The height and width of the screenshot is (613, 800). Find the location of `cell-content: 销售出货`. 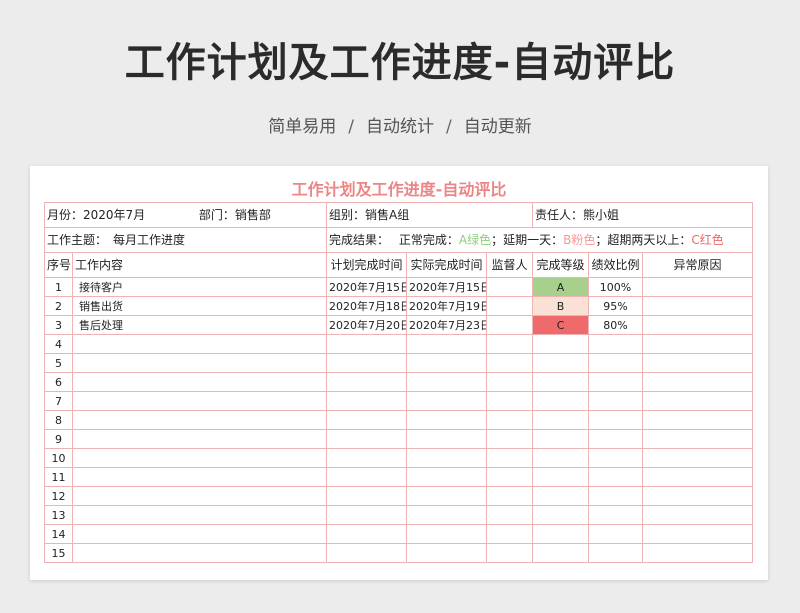

cell-content: 销售出货 is located at coordinates (199, 306).